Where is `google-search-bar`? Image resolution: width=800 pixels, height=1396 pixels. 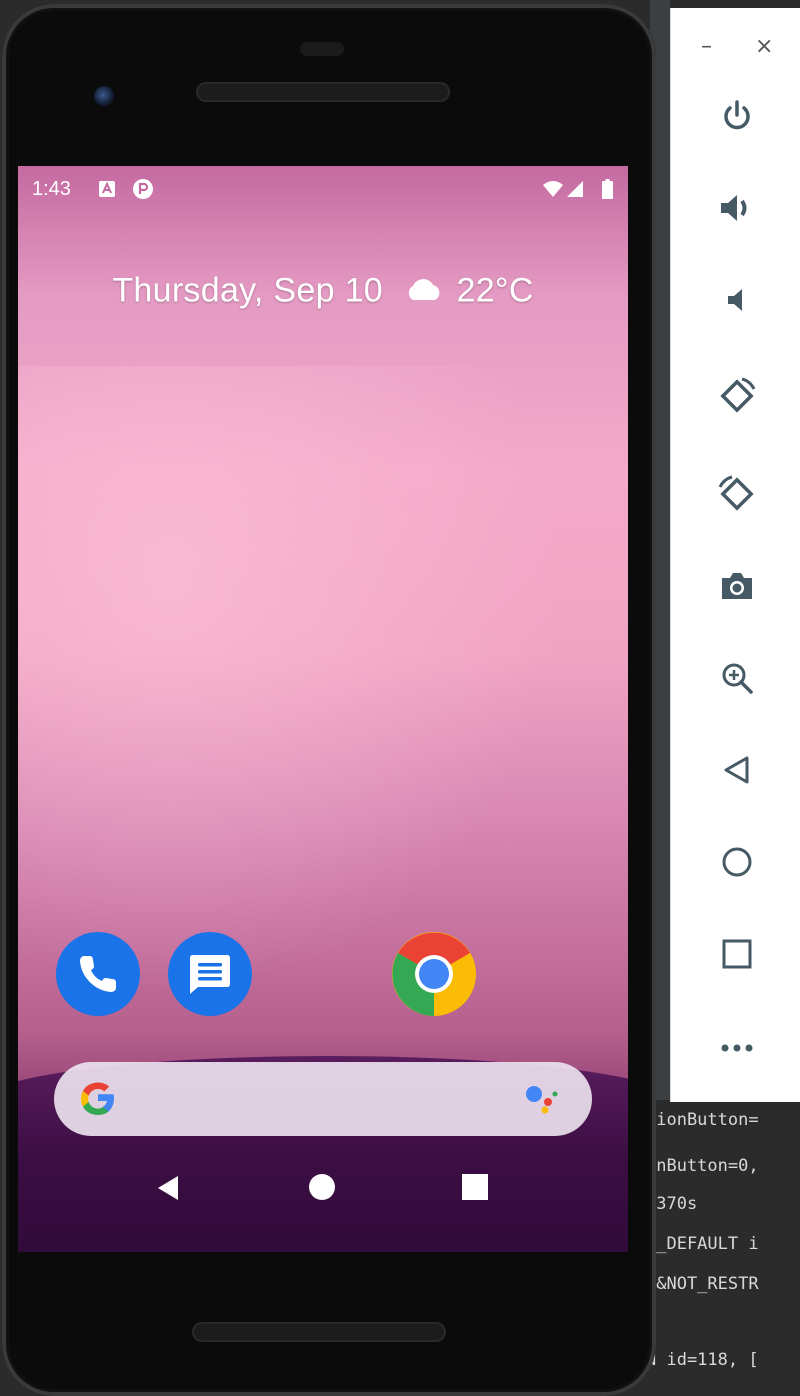
google-search-bar is located at coordinates (323, 1099).